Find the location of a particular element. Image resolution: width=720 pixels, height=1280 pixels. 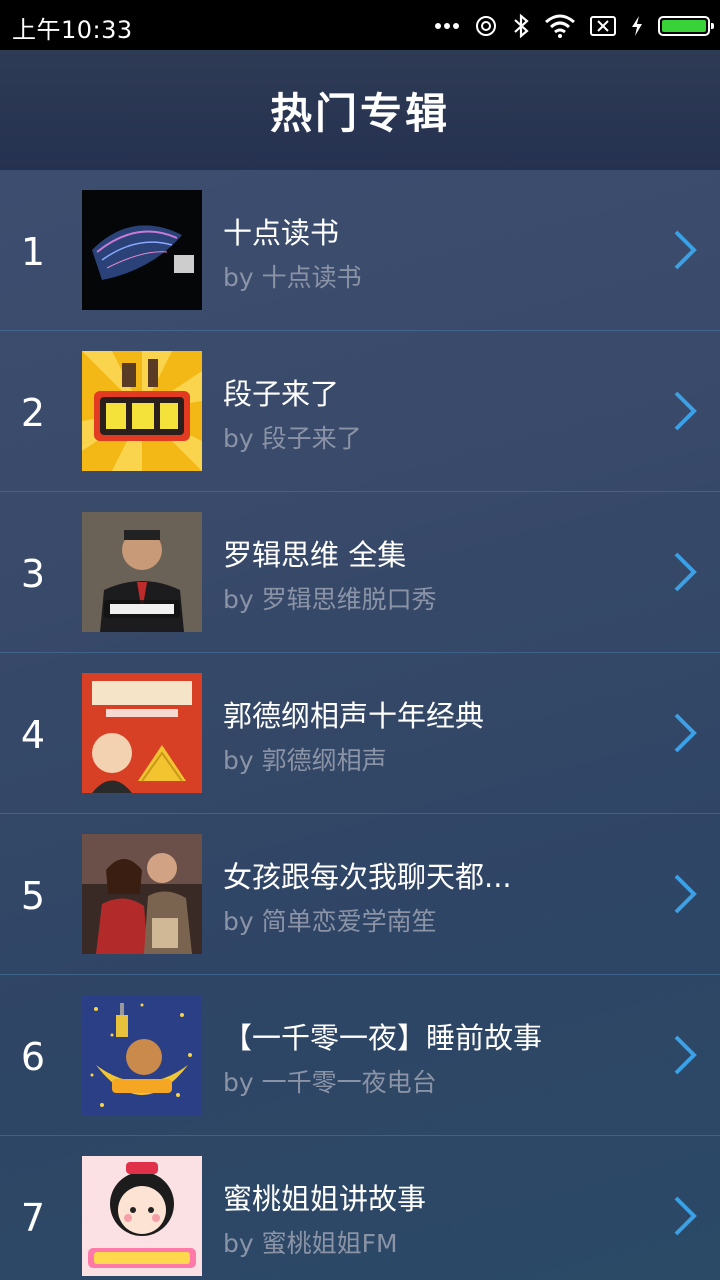

album-author: by 简单恋爱学南笙 is located at coordinates (330, 921).